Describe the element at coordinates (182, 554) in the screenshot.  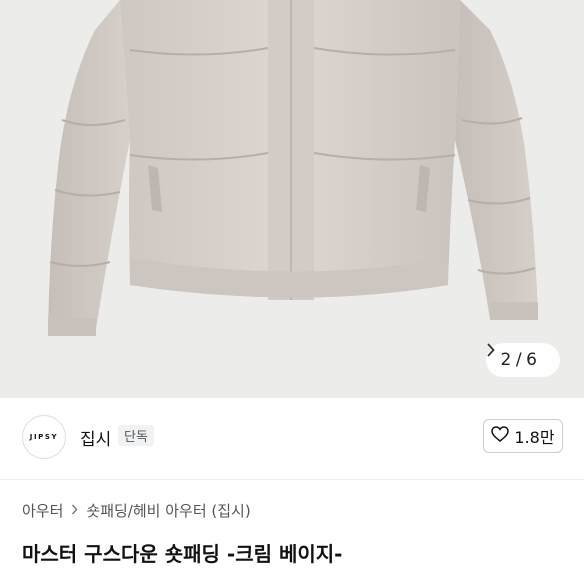
I see `product-title: 마스터 구스다운 숏패딩 -크림 베이지-` at that location.